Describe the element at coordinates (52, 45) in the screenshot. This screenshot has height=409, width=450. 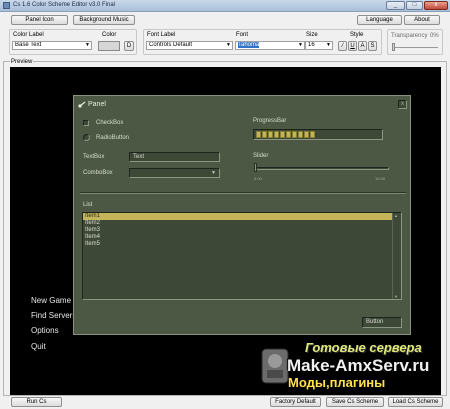
I see `color-label-select: Base Text ▼` at that location.